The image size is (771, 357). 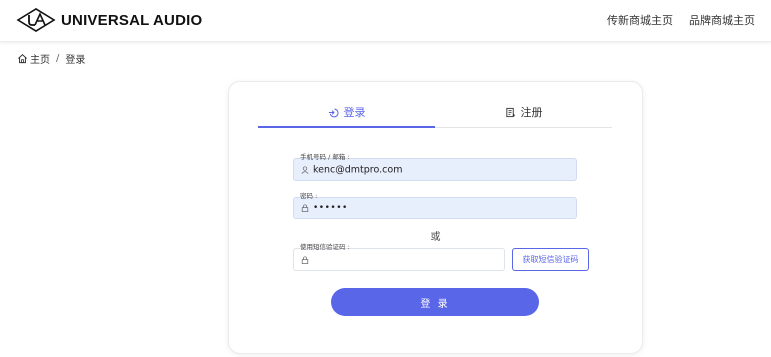 What do you see at coordinates (435, 302) in the screenshot?
I see `login-submit-button: 登 录` at bounding box center [435, 302].